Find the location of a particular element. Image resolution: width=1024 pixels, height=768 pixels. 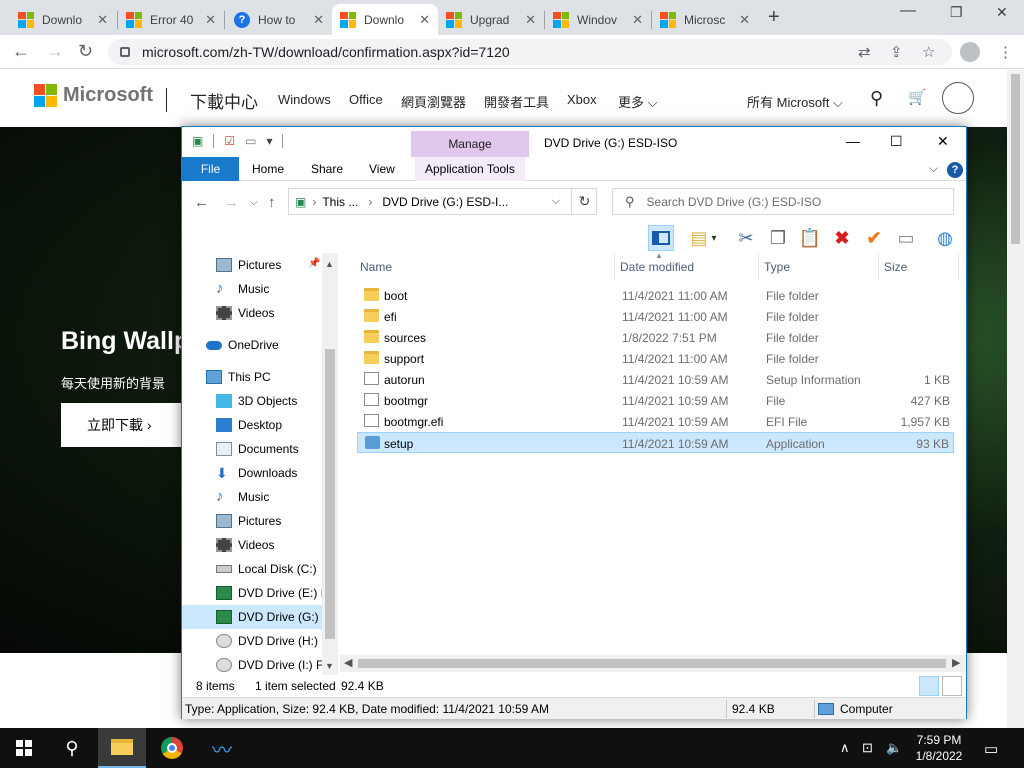

column-header-name: Name is located at coordinates (485, 266).